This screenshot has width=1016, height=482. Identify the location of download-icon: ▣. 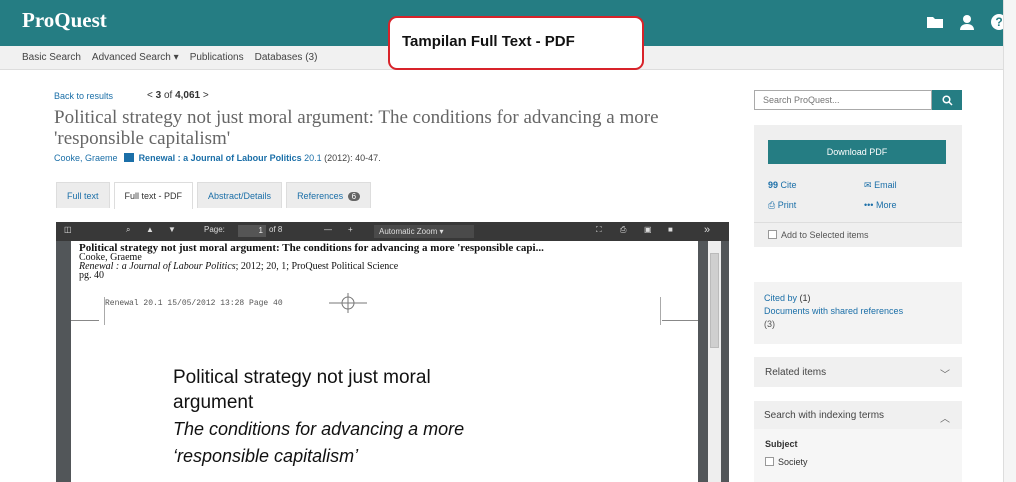
(648, 229).